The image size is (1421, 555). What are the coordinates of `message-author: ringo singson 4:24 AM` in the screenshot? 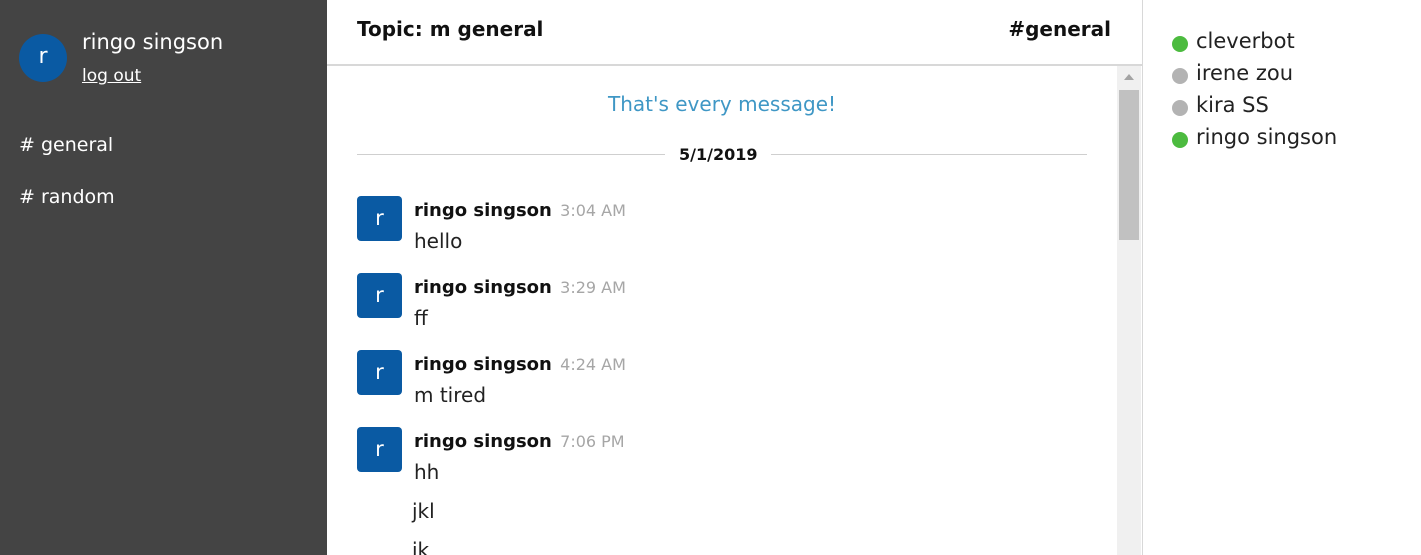 It's located at (520, 364).